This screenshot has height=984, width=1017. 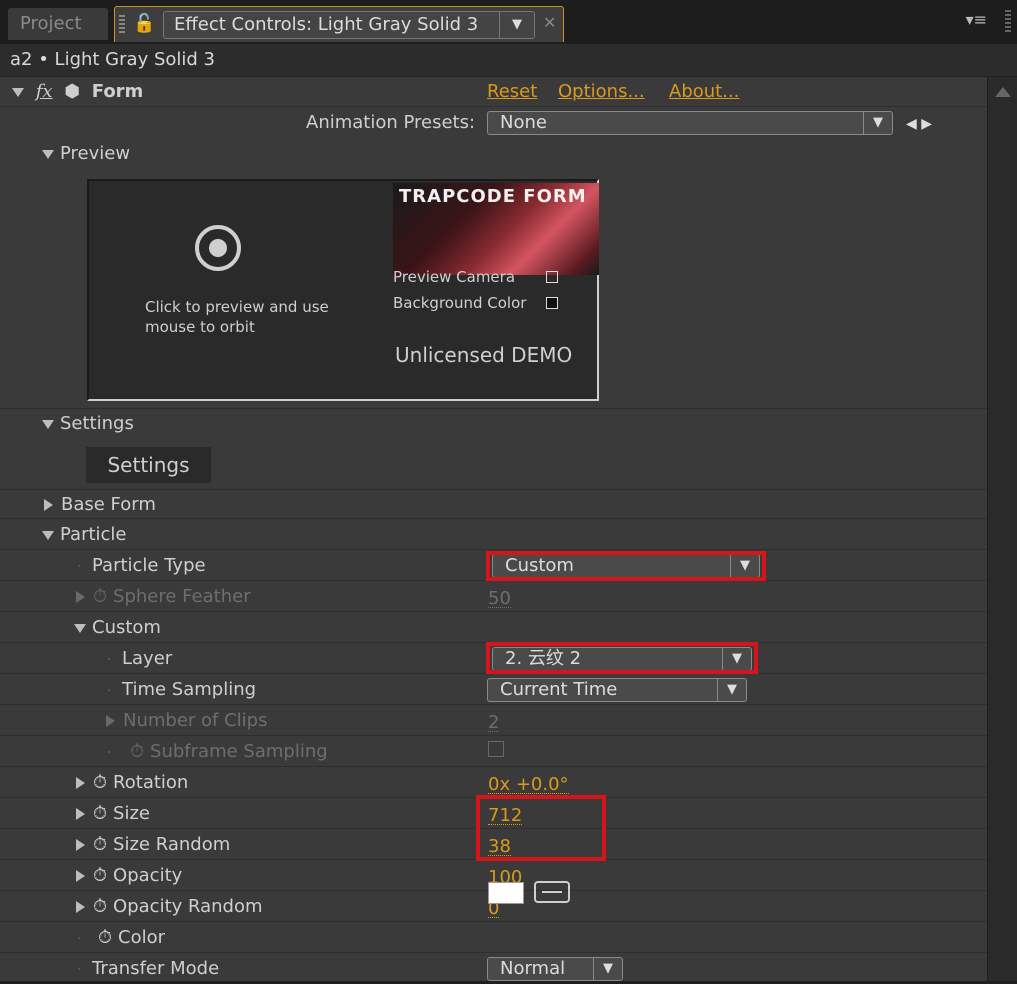 What do you see at coordinates (131, 813) in the screenshot?
I see `size-label: Size` at bounding box center [131, 813].